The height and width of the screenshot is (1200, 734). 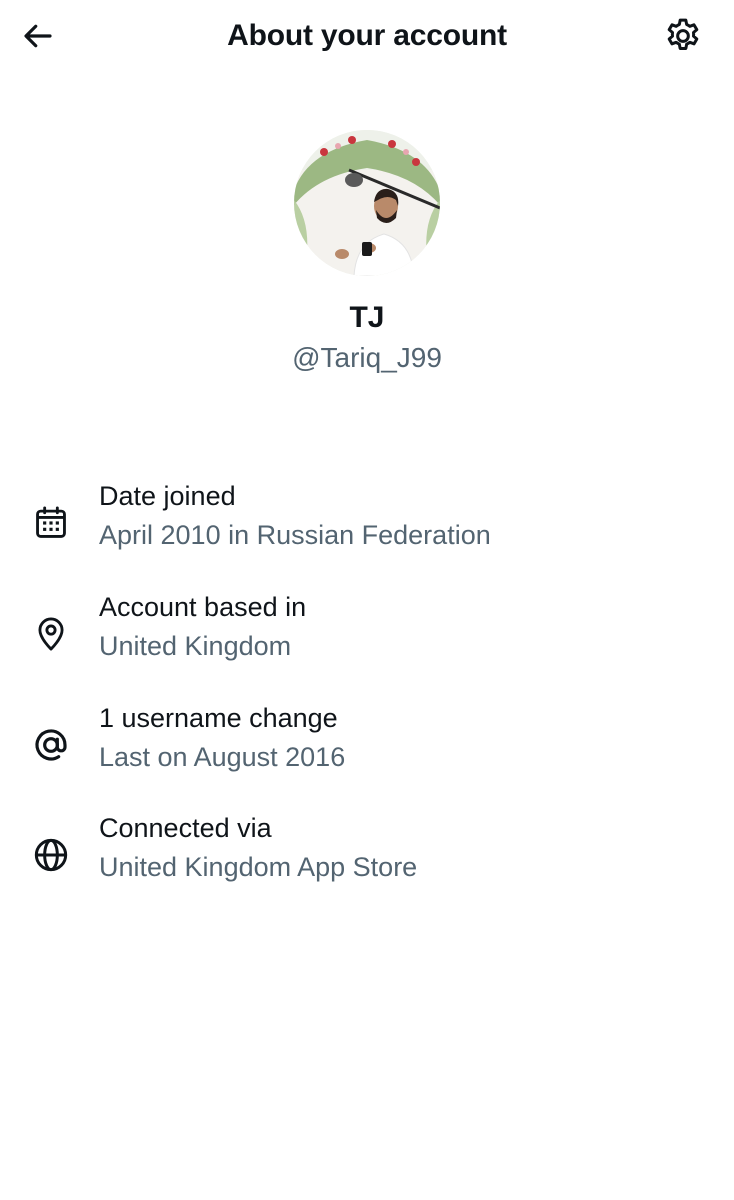 I want to click on page-title: About your account, so click(x=367, y=35).